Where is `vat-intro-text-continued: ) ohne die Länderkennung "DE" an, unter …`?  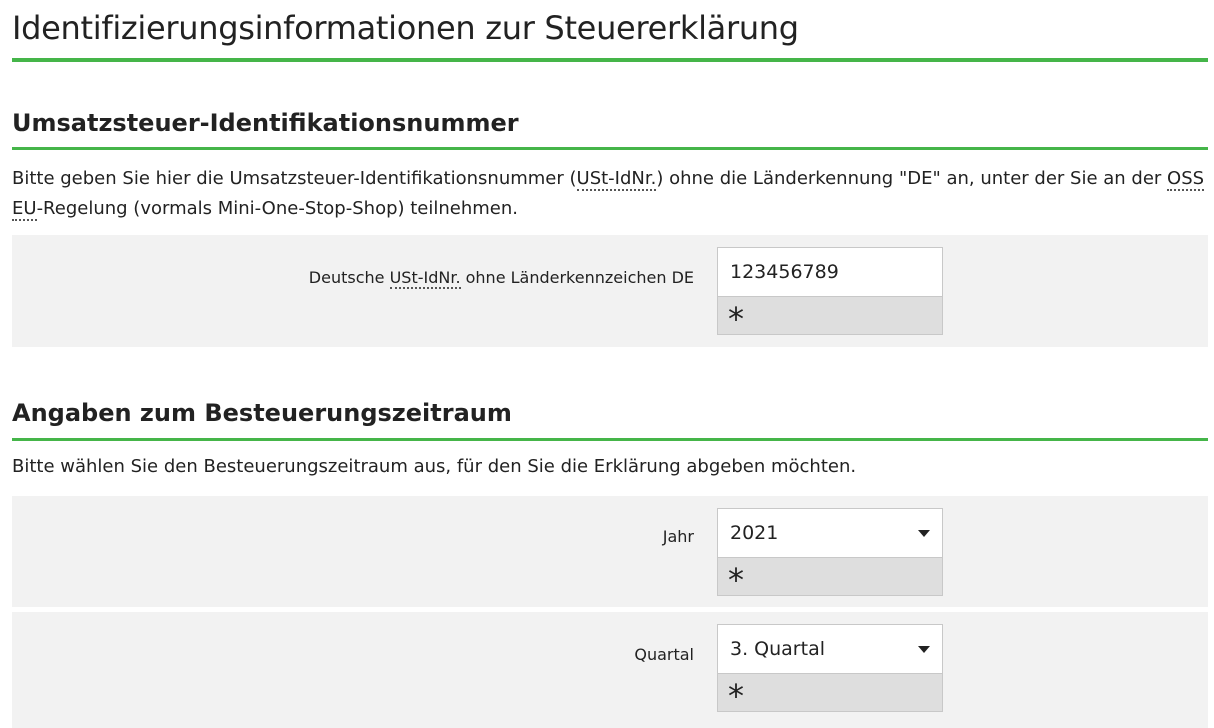 vat-intro-text-continued: ) ohne die Länderkennung "DE" an, unter … is located at coordinates (912, 178).